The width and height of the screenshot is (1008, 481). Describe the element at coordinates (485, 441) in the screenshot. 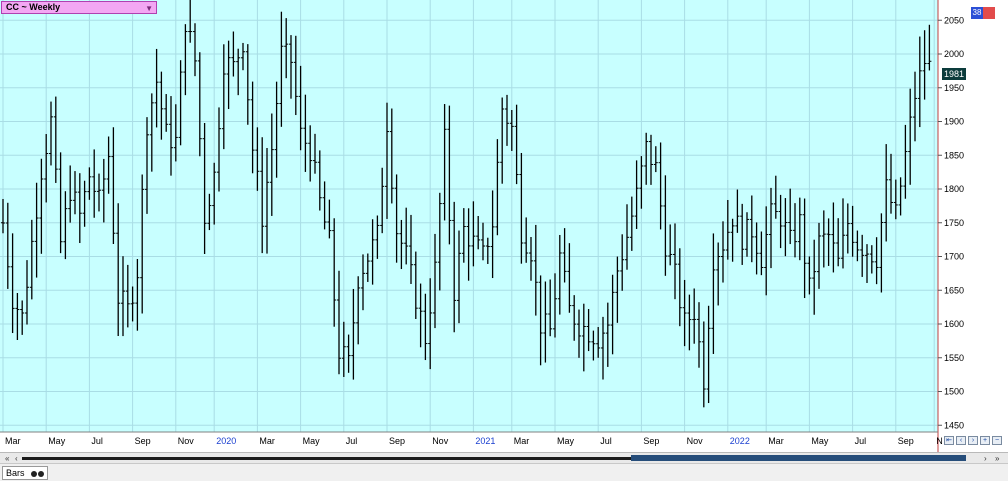

I see `x-tick-label: 2021` at that location.